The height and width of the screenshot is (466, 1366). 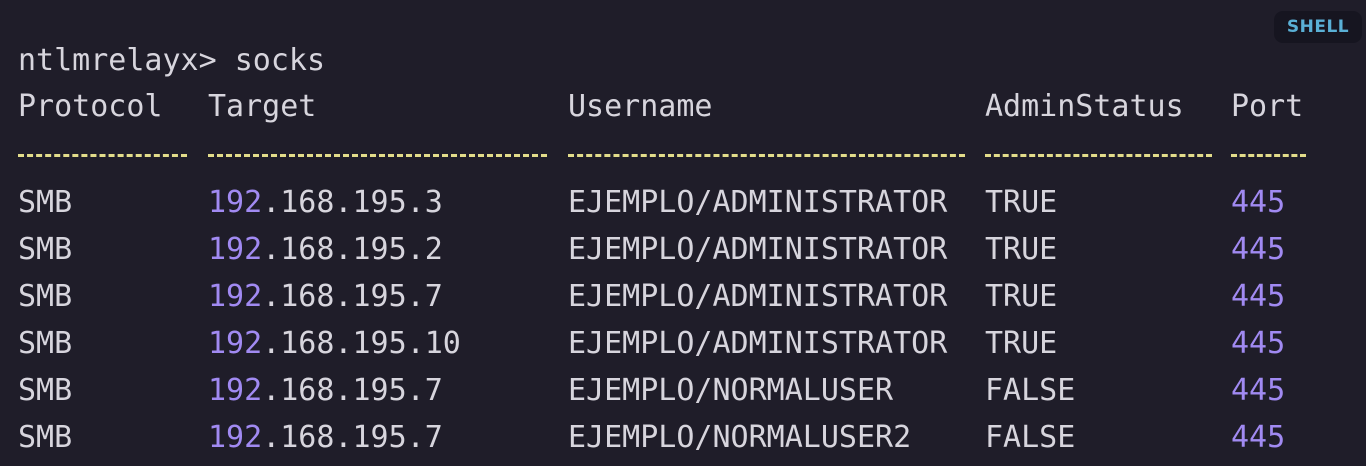 I want to click on cell-target: 192.168.195.3, so click(x=325, y=203).